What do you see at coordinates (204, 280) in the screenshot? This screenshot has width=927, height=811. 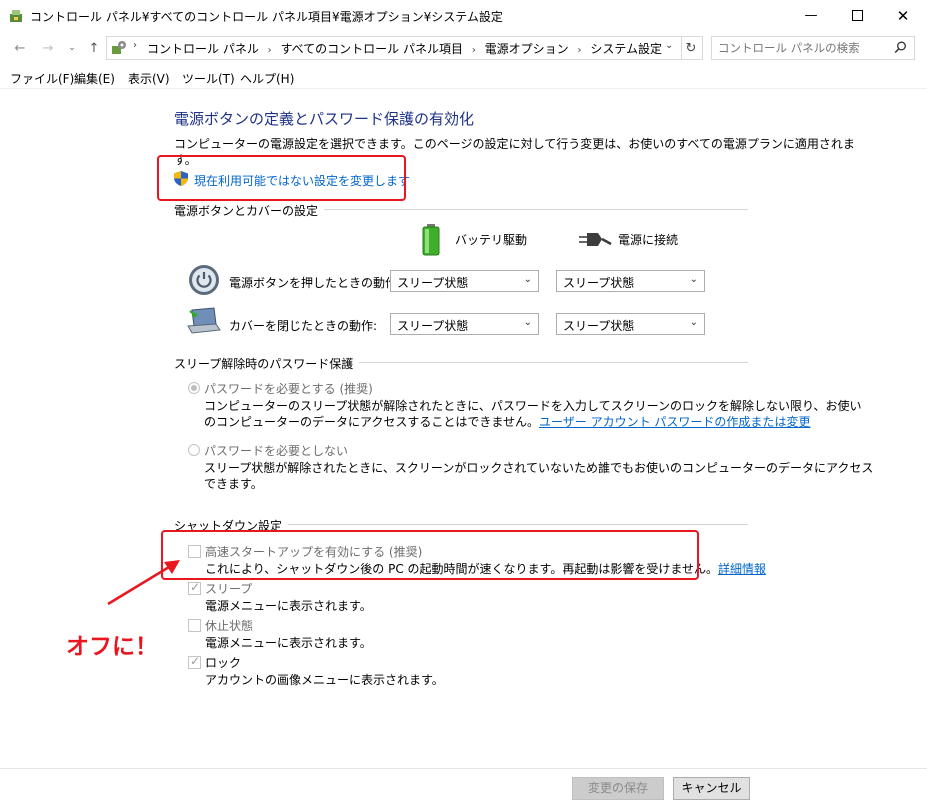 I see `power-button-icon` at bounding box center [204, 280].